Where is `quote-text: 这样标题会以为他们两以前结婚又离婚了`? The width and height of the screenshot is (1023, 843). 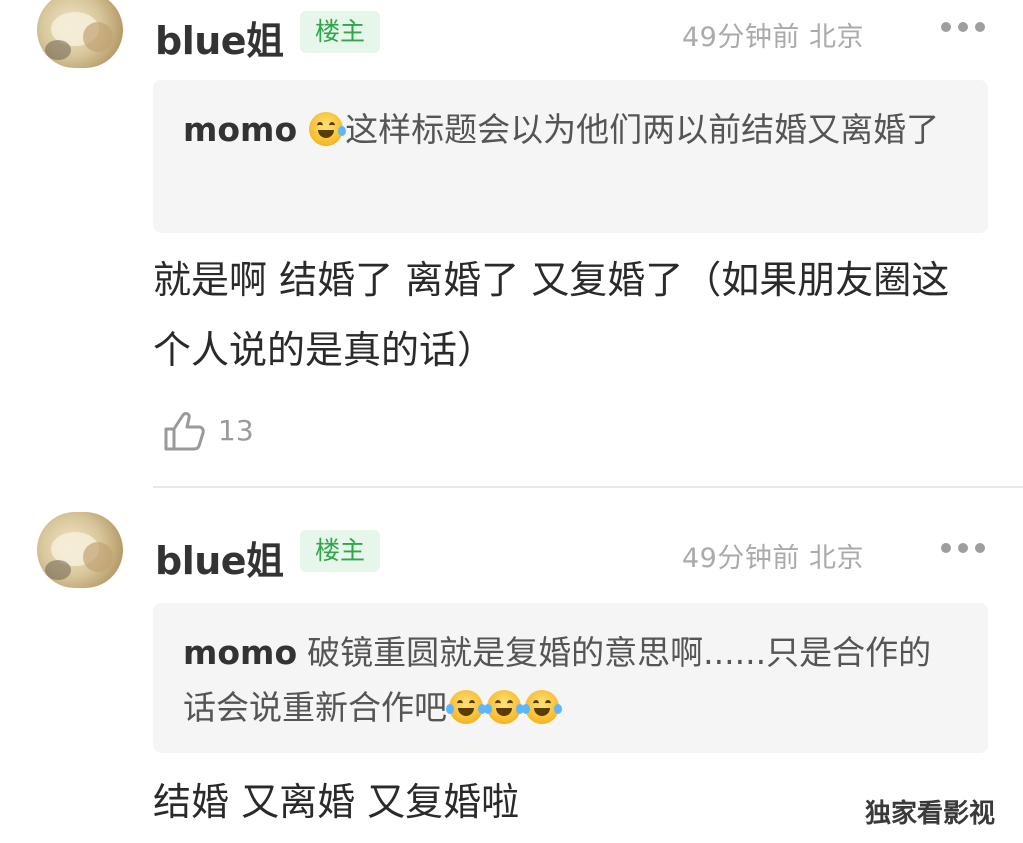
quote-text: 这样标题会以为他们两以前结婚又离婚了 is located at coordinates (642, 129).